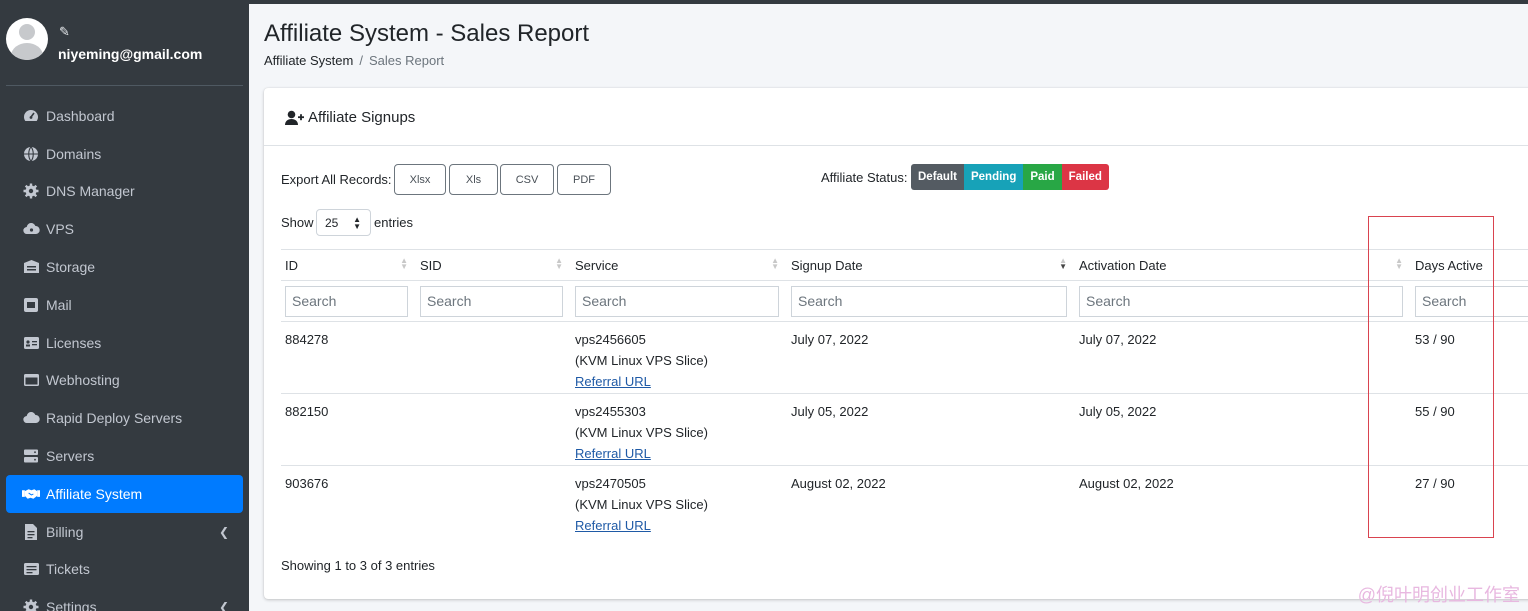  What do you see at coordinates (1042, 177) in the screenshot?
I see `status-paid-badge: Paid` at bounding box center [1042, 177].